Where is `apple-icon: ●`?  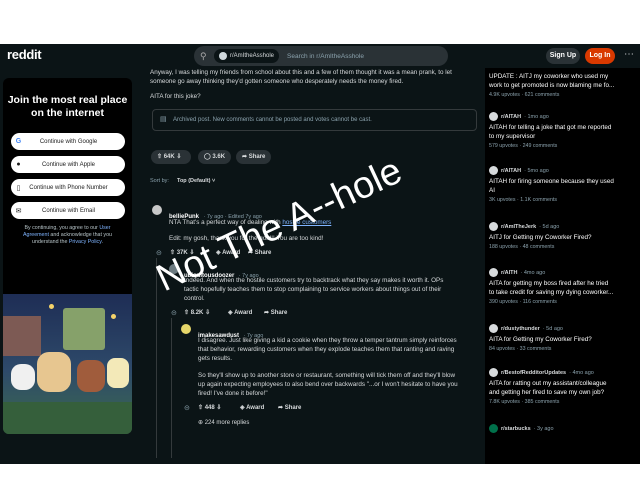
apple-icon: ● is located at coordinates (18, 164).